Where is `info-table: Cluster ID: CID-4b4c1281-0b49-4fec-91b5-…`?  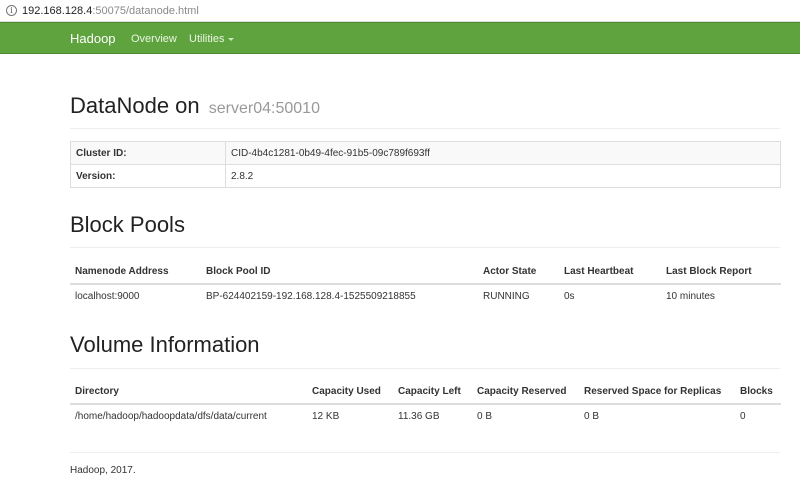 info-table: Cluster ID: CID-4b4c1281-0b49-4fec-91b5-… is located at coordinates (425, 164).